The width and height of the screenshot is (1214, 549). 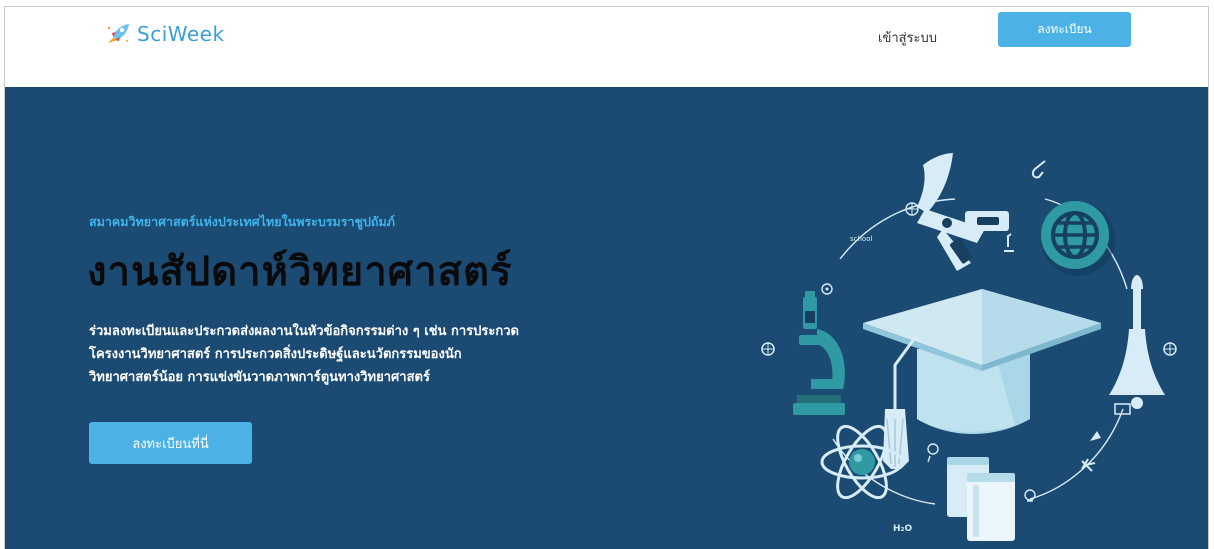 What do you see at coordinates (1064, 29) in the screenshot?
I see `register-button: ลงทะเบียน` at bounding box center [1064, 29].